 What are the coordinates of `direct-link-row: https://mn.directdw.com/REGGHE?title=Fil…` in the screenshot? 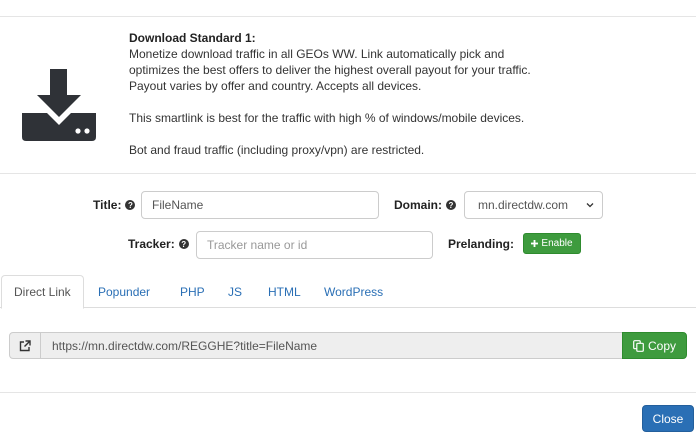 It's located at (348, 345).